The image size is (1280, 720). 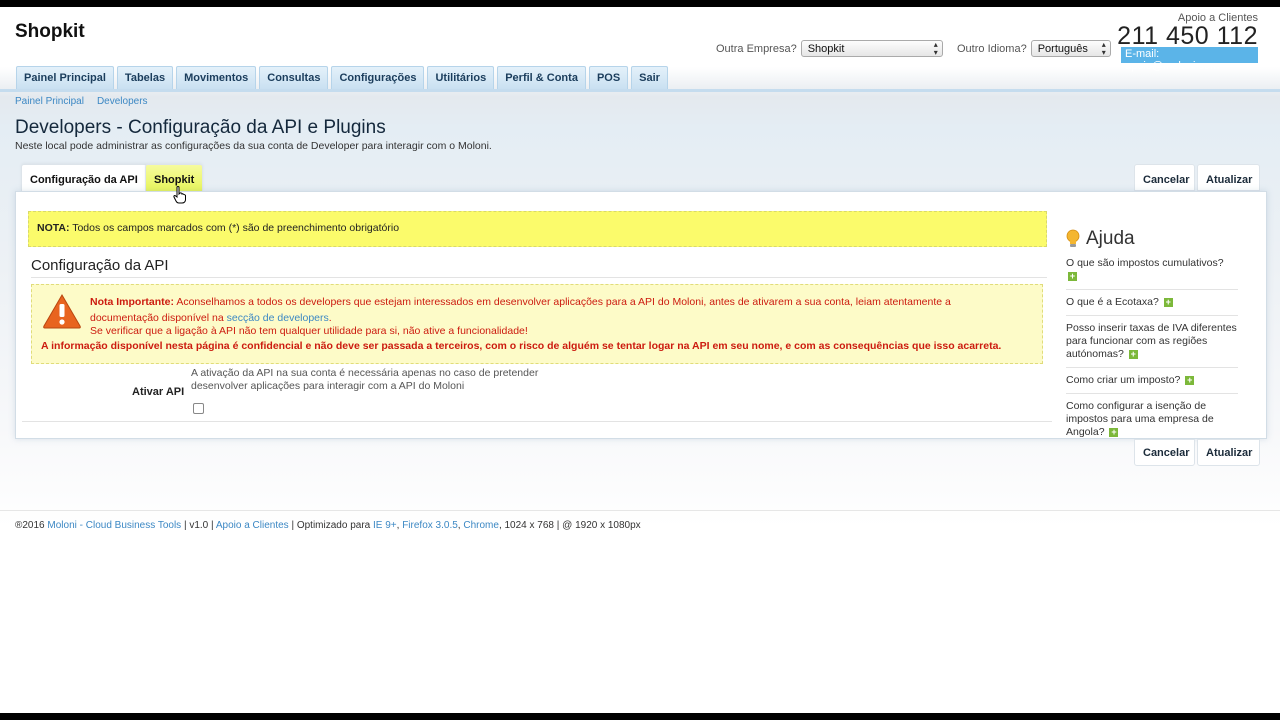 What do you see at coordinates (378, 77) in the screenshot?
I see `nav-configuracoes: Configurações` at bounding box center [378, 77].